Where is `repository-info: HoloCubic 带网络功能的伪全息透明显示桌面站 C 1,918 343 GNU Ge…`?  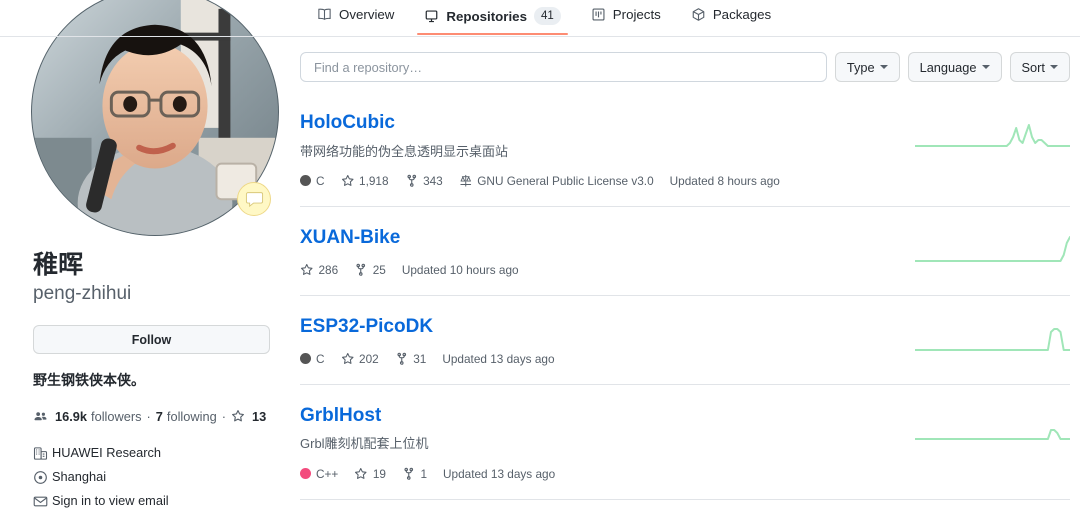 repository-info: HoloCubic 带网络功能的伪全息透明显示桌面站 C 1,918 343 GNU Ge… is located at coordinates (607, 150).